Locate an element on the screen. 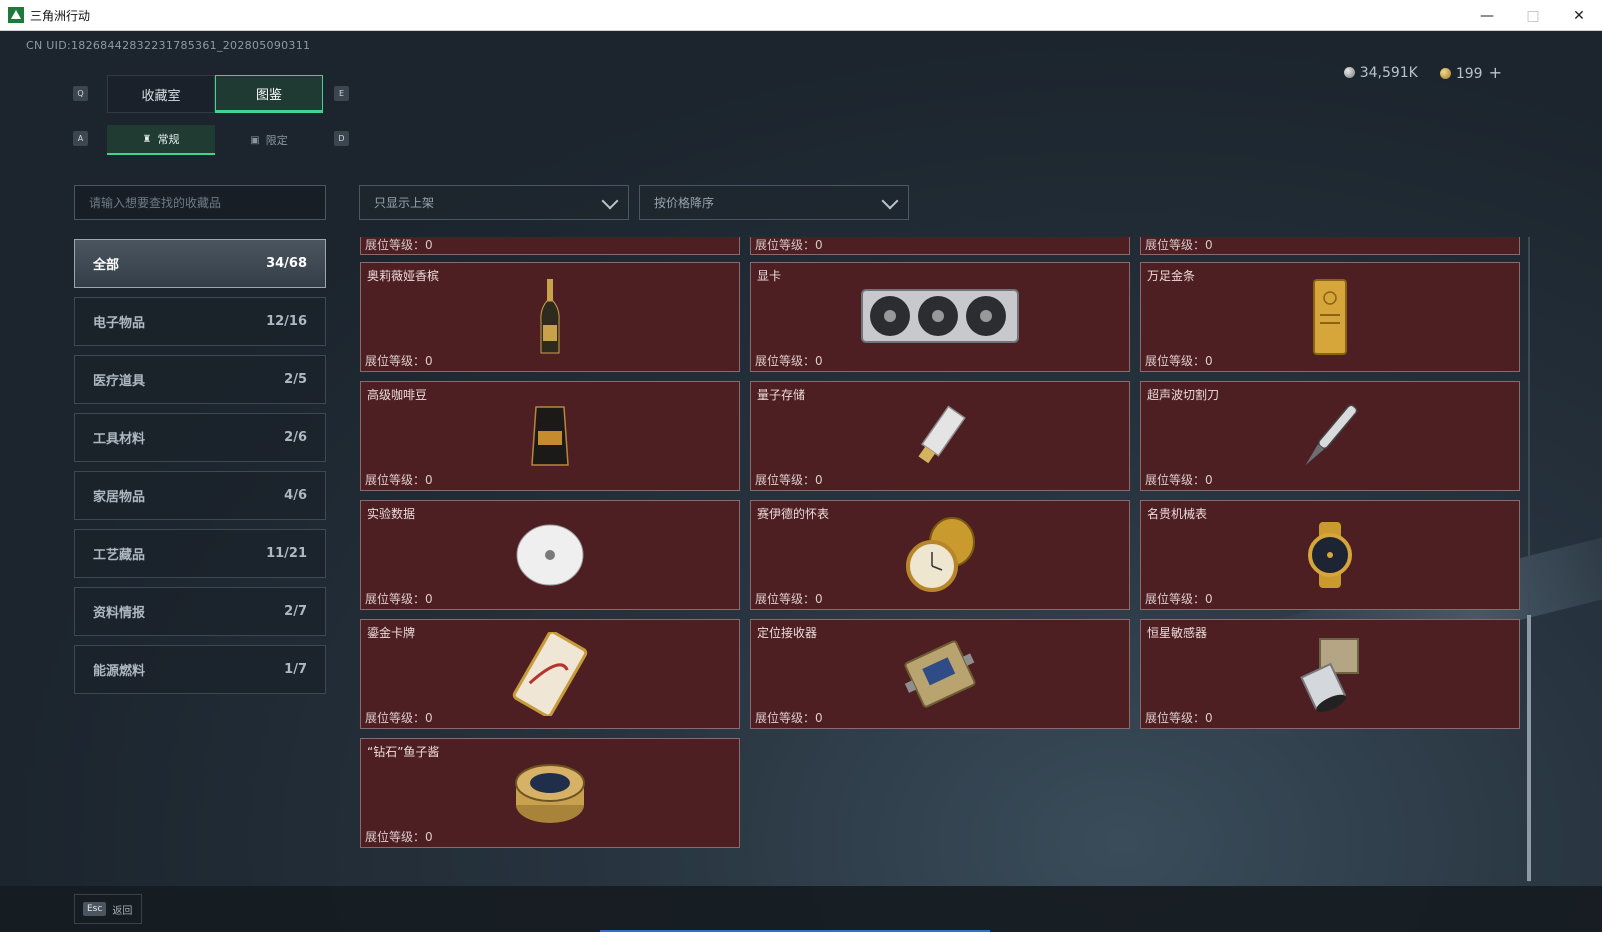  display-filter-dropdown: 只显示上架 is located at coordinates (494, 202).